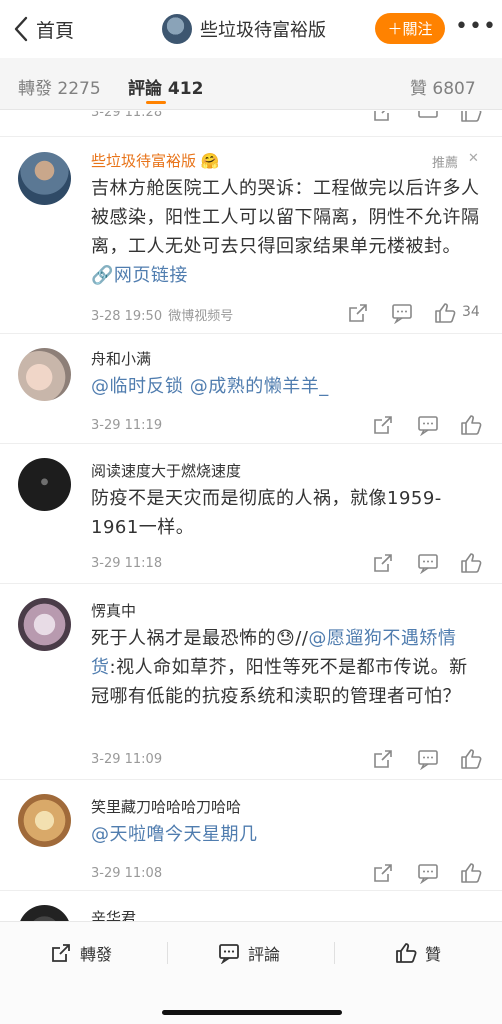 This screenshot has width=502, height=1024. What do you see at coordinates (177, 29) in the screenshot?
I see `author-avatar` at bounding box center [177, 29].